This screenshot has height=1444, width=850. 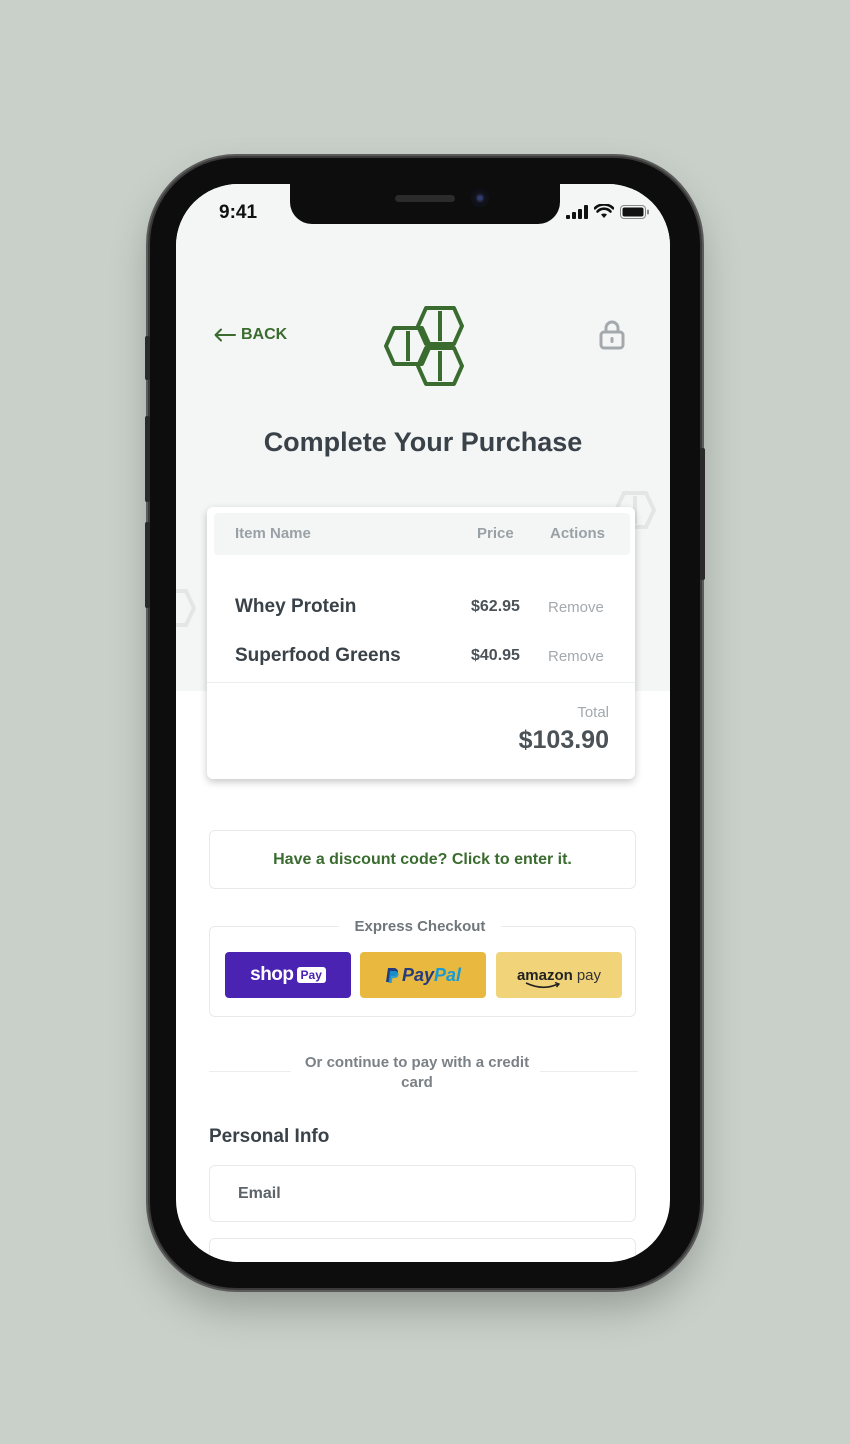 I want to click on email-field, so click(x=422, y=1193).